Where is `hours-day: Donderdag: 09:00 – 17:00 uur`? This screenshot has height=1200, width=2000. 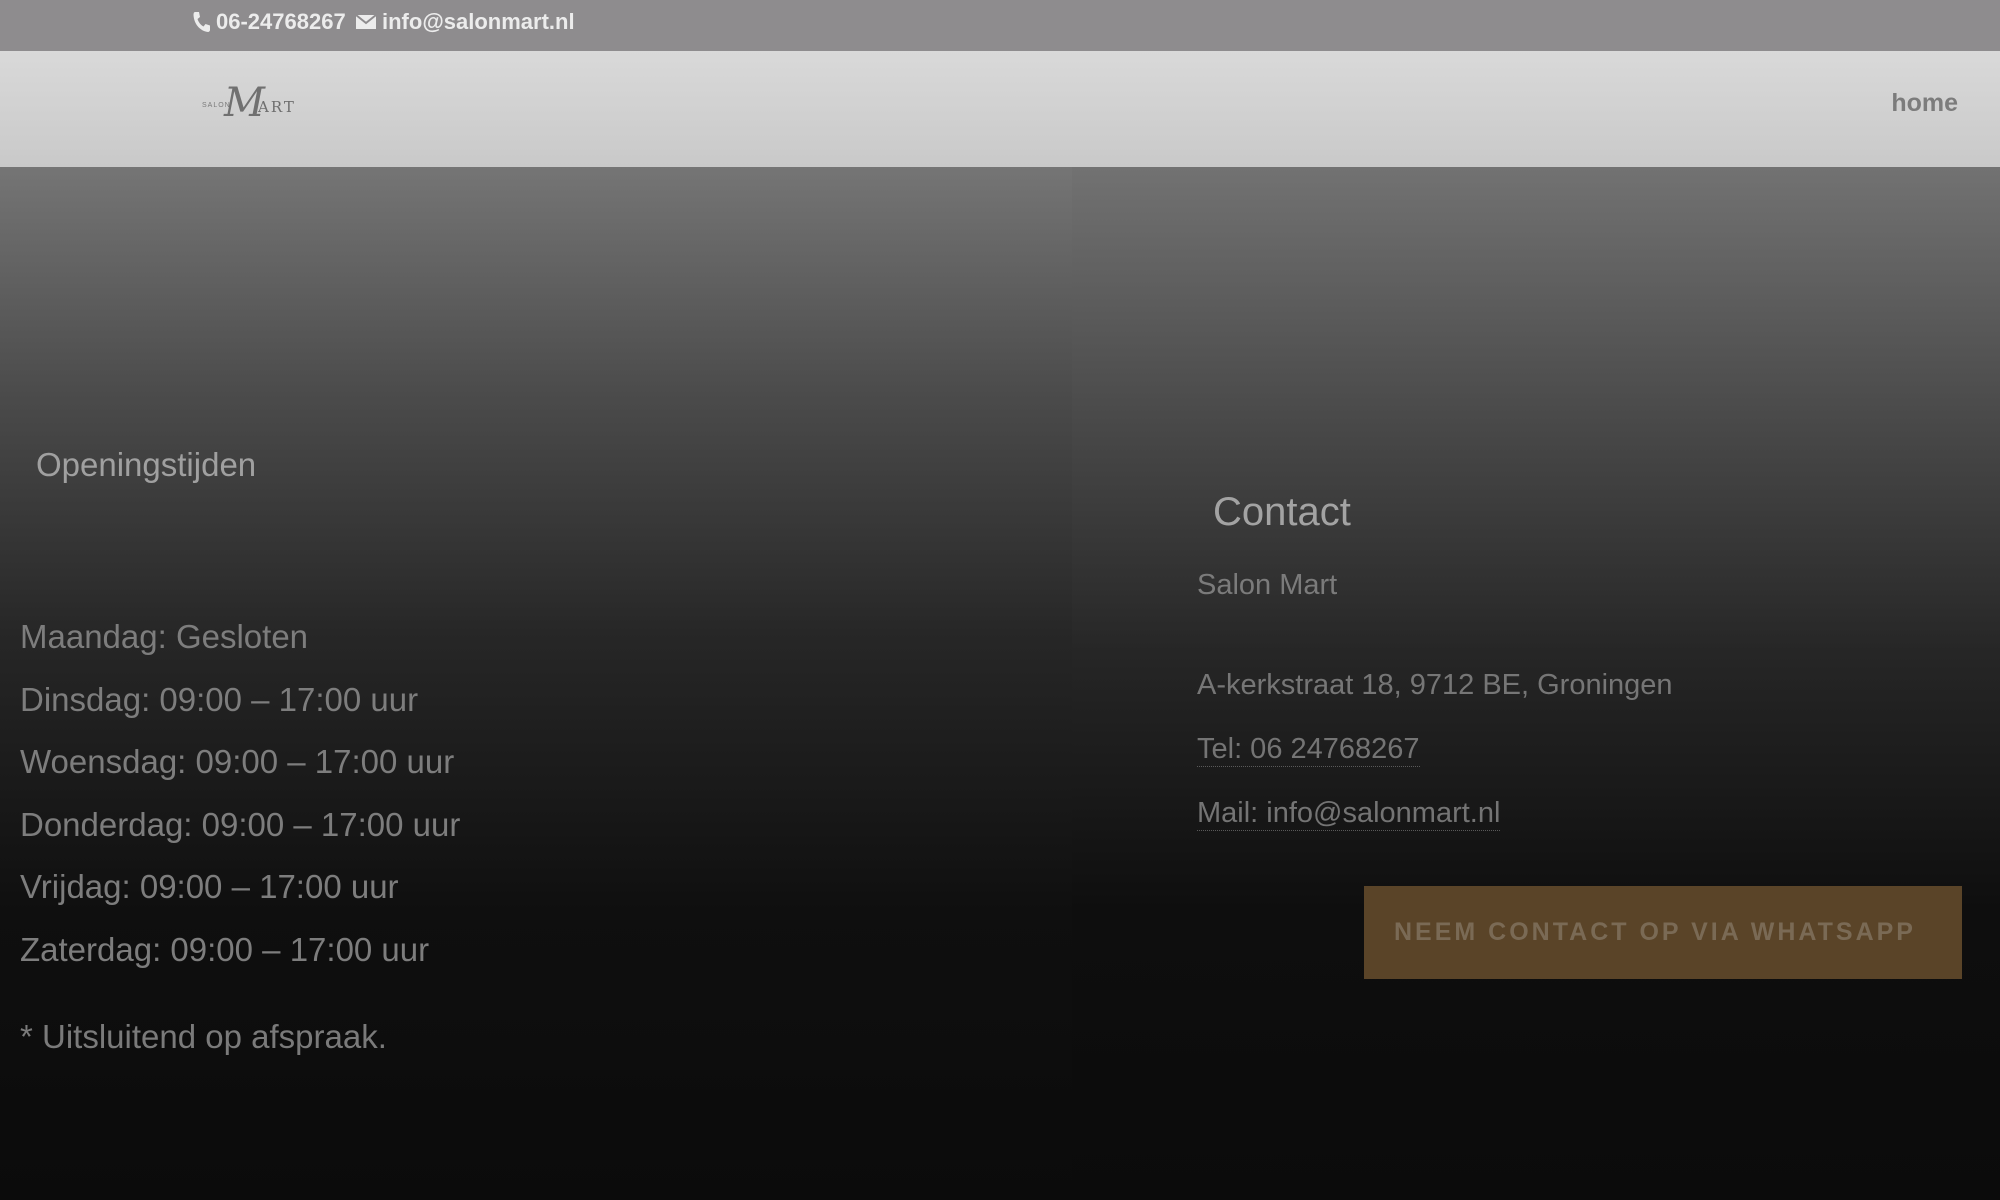 hours-day: Donderdag: 09:00 – 17:00 uur is located at coordinates (240, 824).